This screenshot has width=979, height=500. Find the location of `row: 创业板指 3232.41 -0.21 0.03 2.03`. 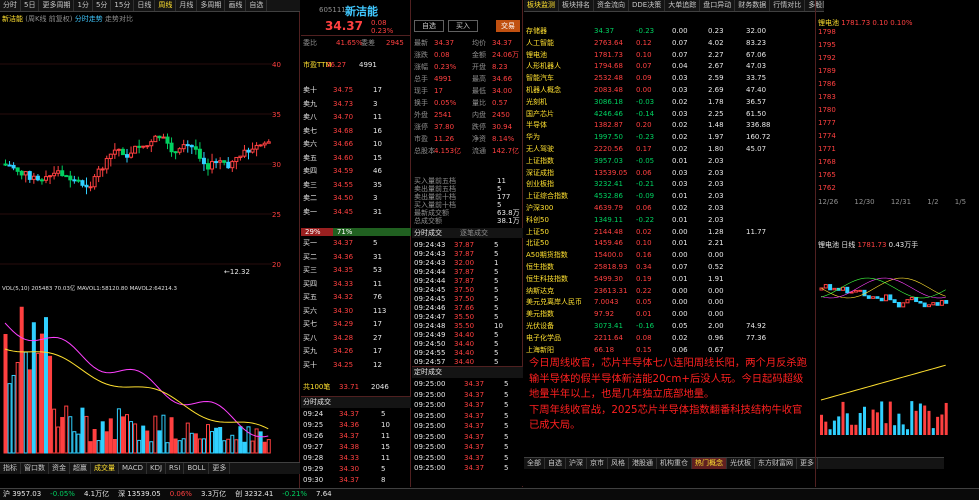

row: 创业板指 3232.41 -0.21 0.03 2.03 is located at coordinates (669, 184).